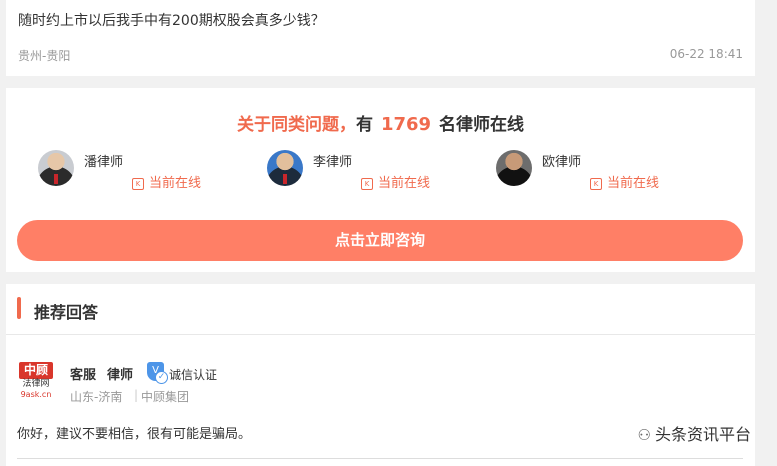 The image size is (777, 466). Describe the element at coordinates (481, 125) in the screenshot. I see `header-suffix: 名律师在线` at that location.